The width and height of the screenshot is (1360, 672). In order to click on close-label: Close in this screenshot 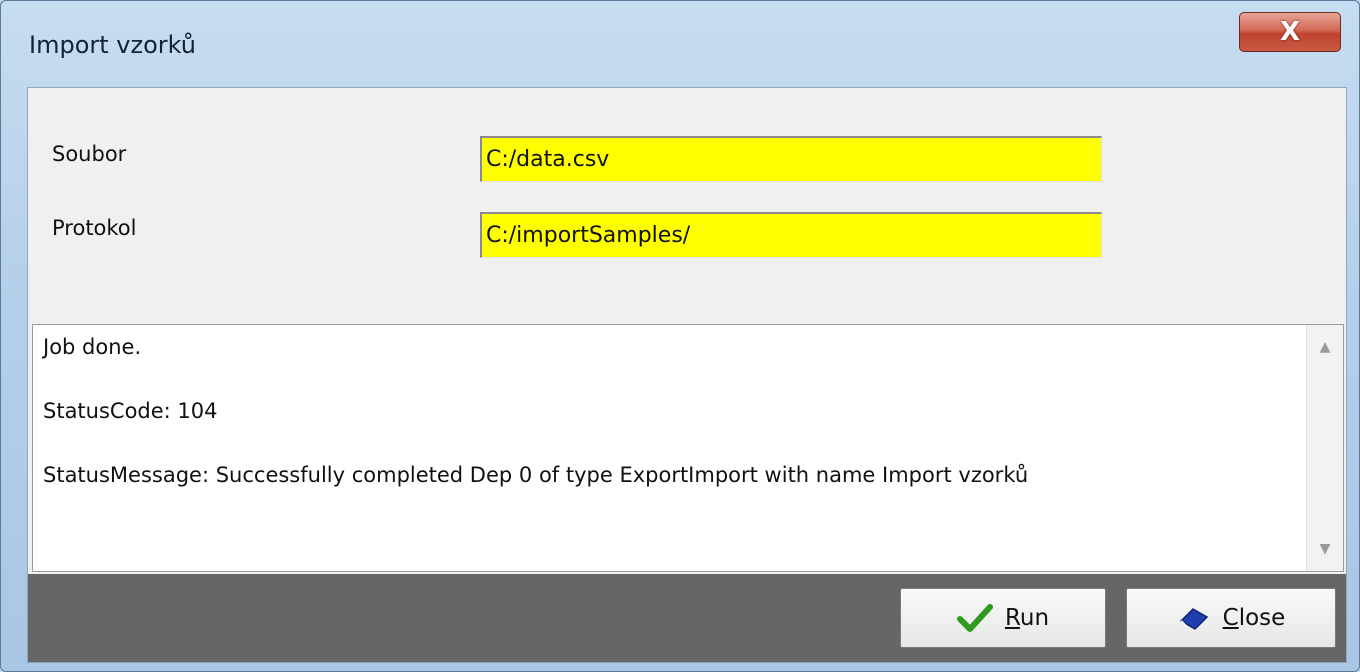, I will do `click(1254, 618)`.